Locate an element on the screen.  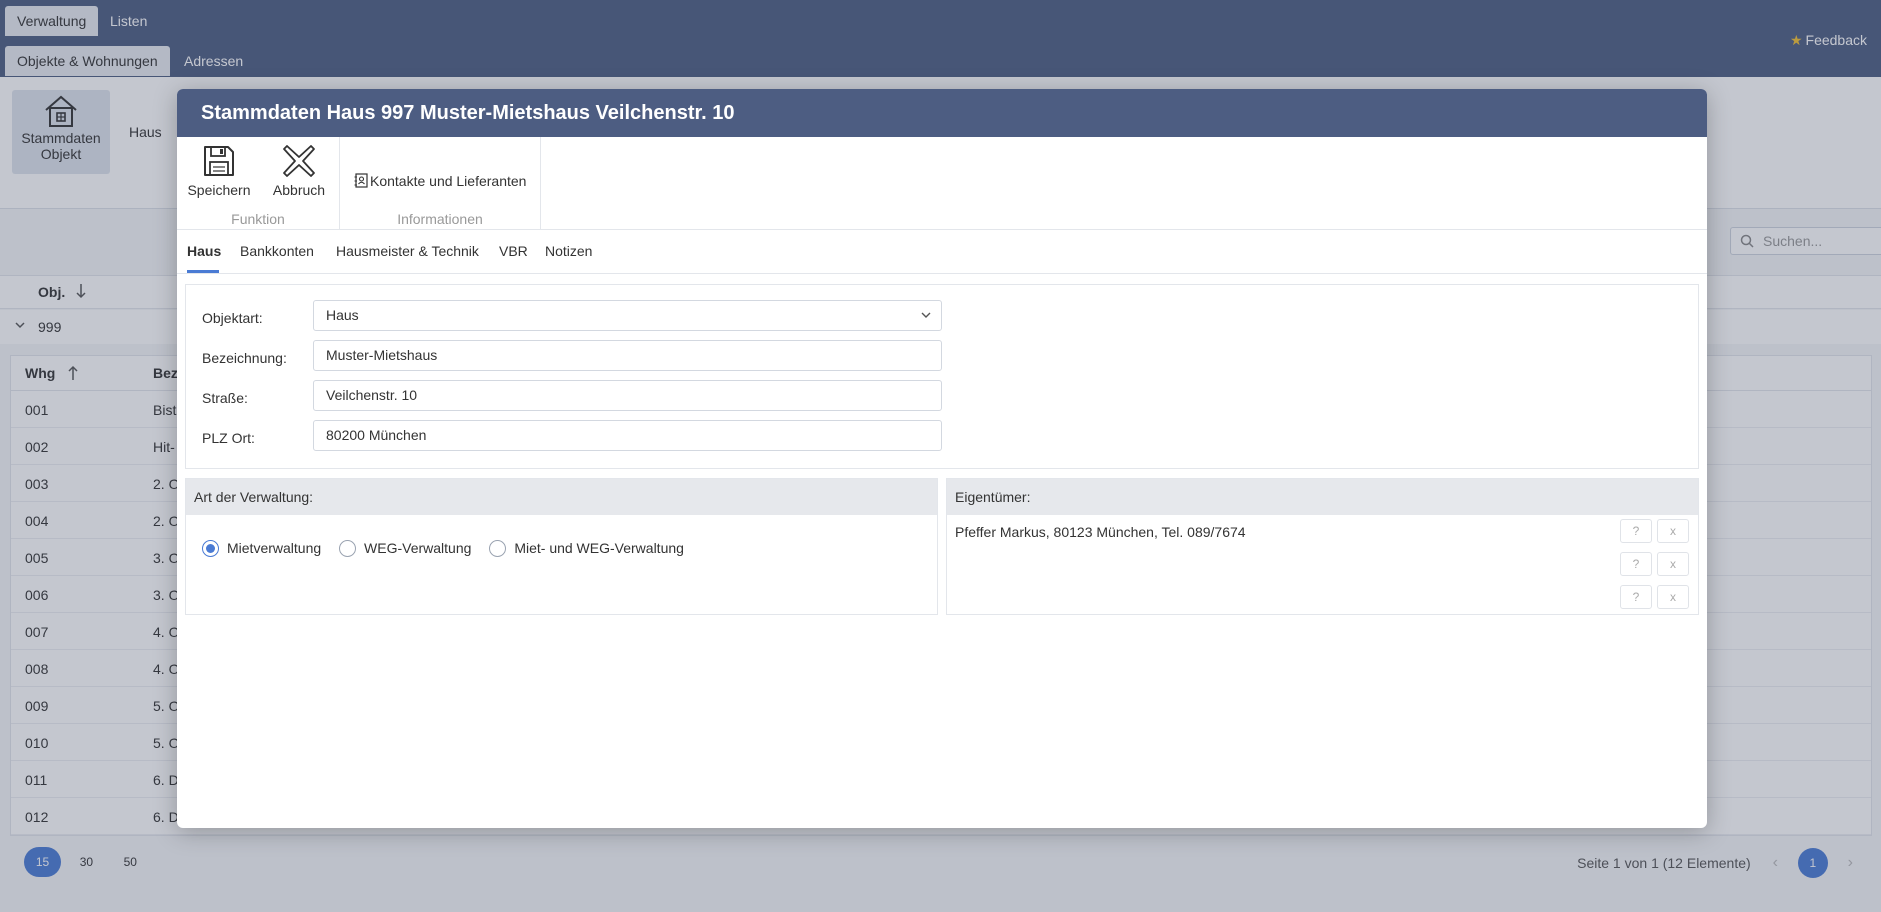
plz-ort-label: PLZ Ort: is located at coordinates (228, 438).